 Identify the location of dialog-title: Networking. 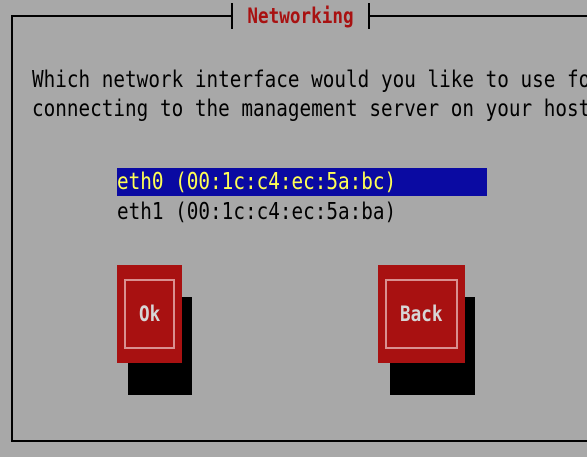
(300, 16).